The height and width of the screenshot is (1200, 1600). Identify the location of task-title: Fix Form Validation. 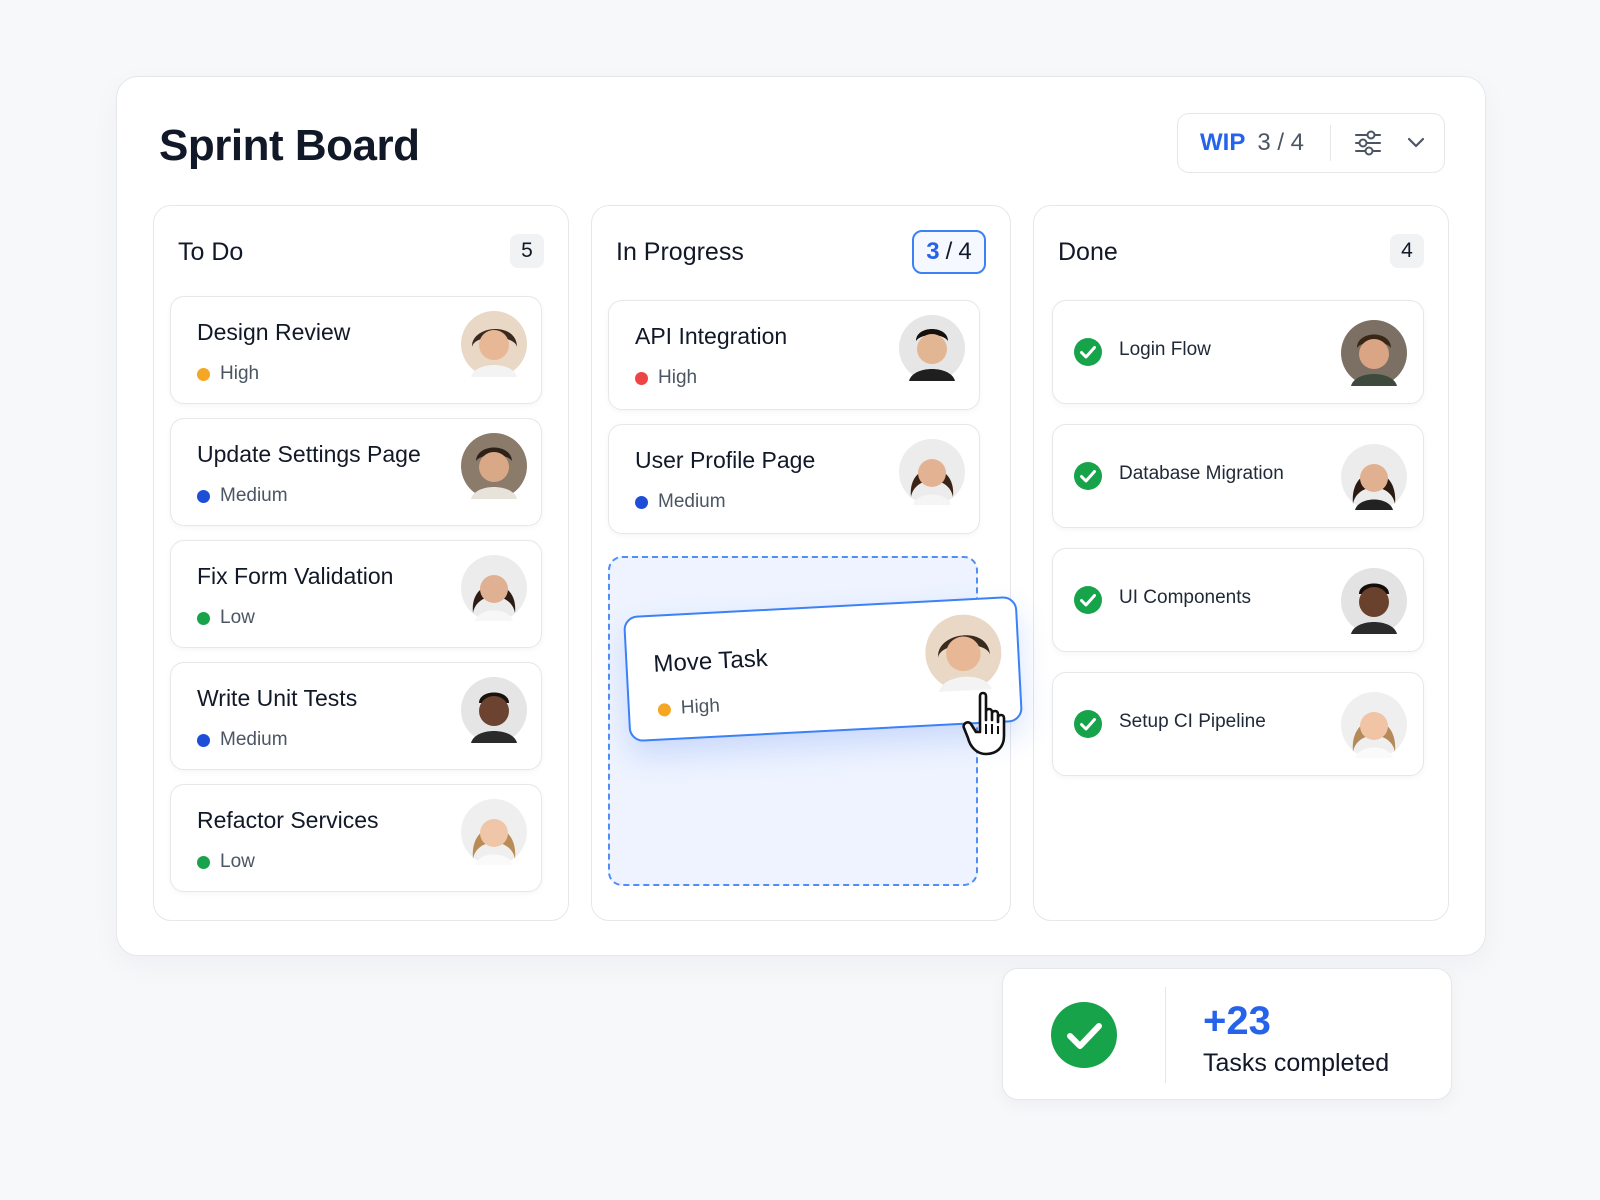
(295, 576).